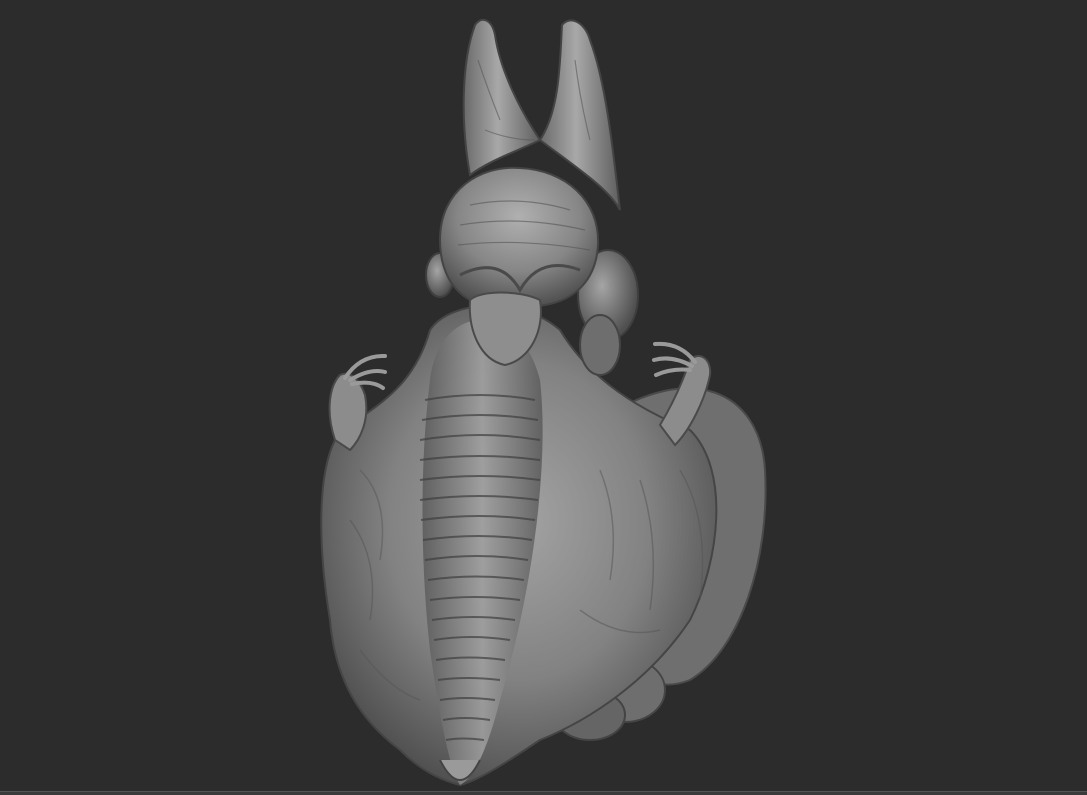 The height and width of the screenshot is (795, 1087). What do you see at coordinates (543, 793) in the screenshot?
I see `viewport-bottom-border` at bounding box center [543, 793].